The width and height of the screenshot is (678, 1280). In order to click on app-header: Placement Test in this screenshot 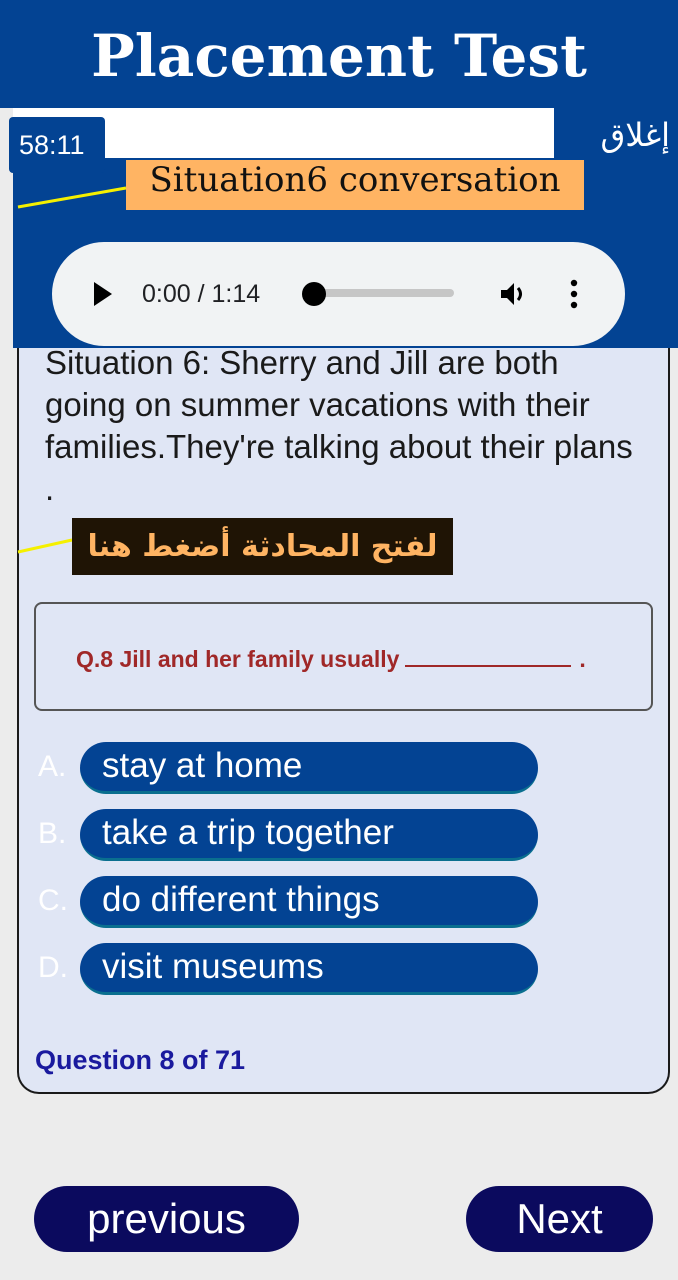, I will do `click(339, 54)`.